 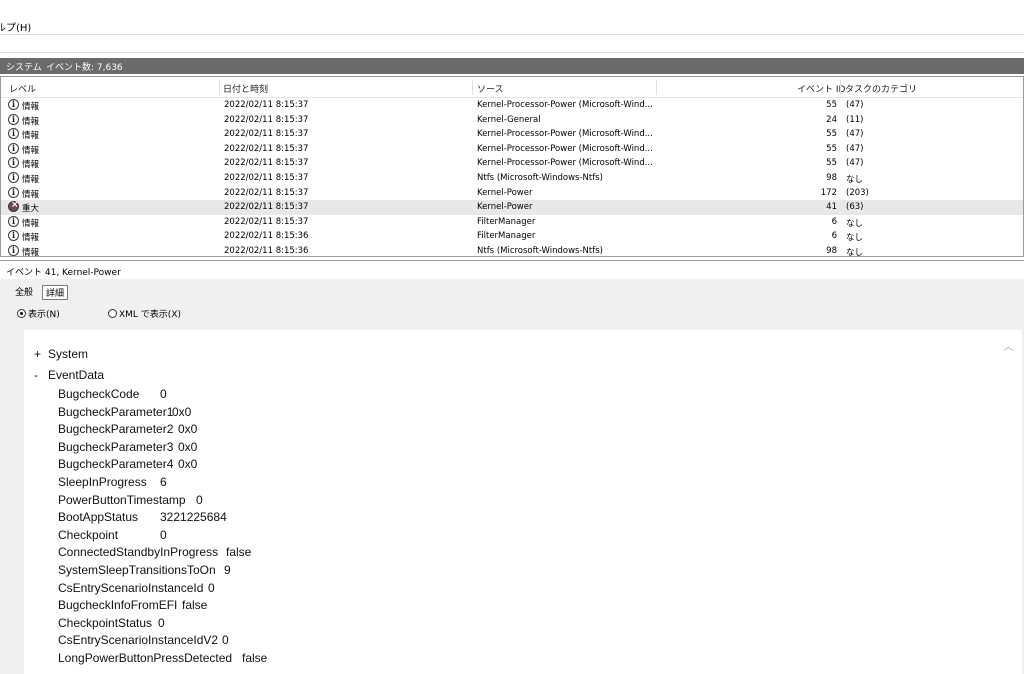 I want to click on field-name: ConnectedStandbyInProgress, so click(x=138, y=552).